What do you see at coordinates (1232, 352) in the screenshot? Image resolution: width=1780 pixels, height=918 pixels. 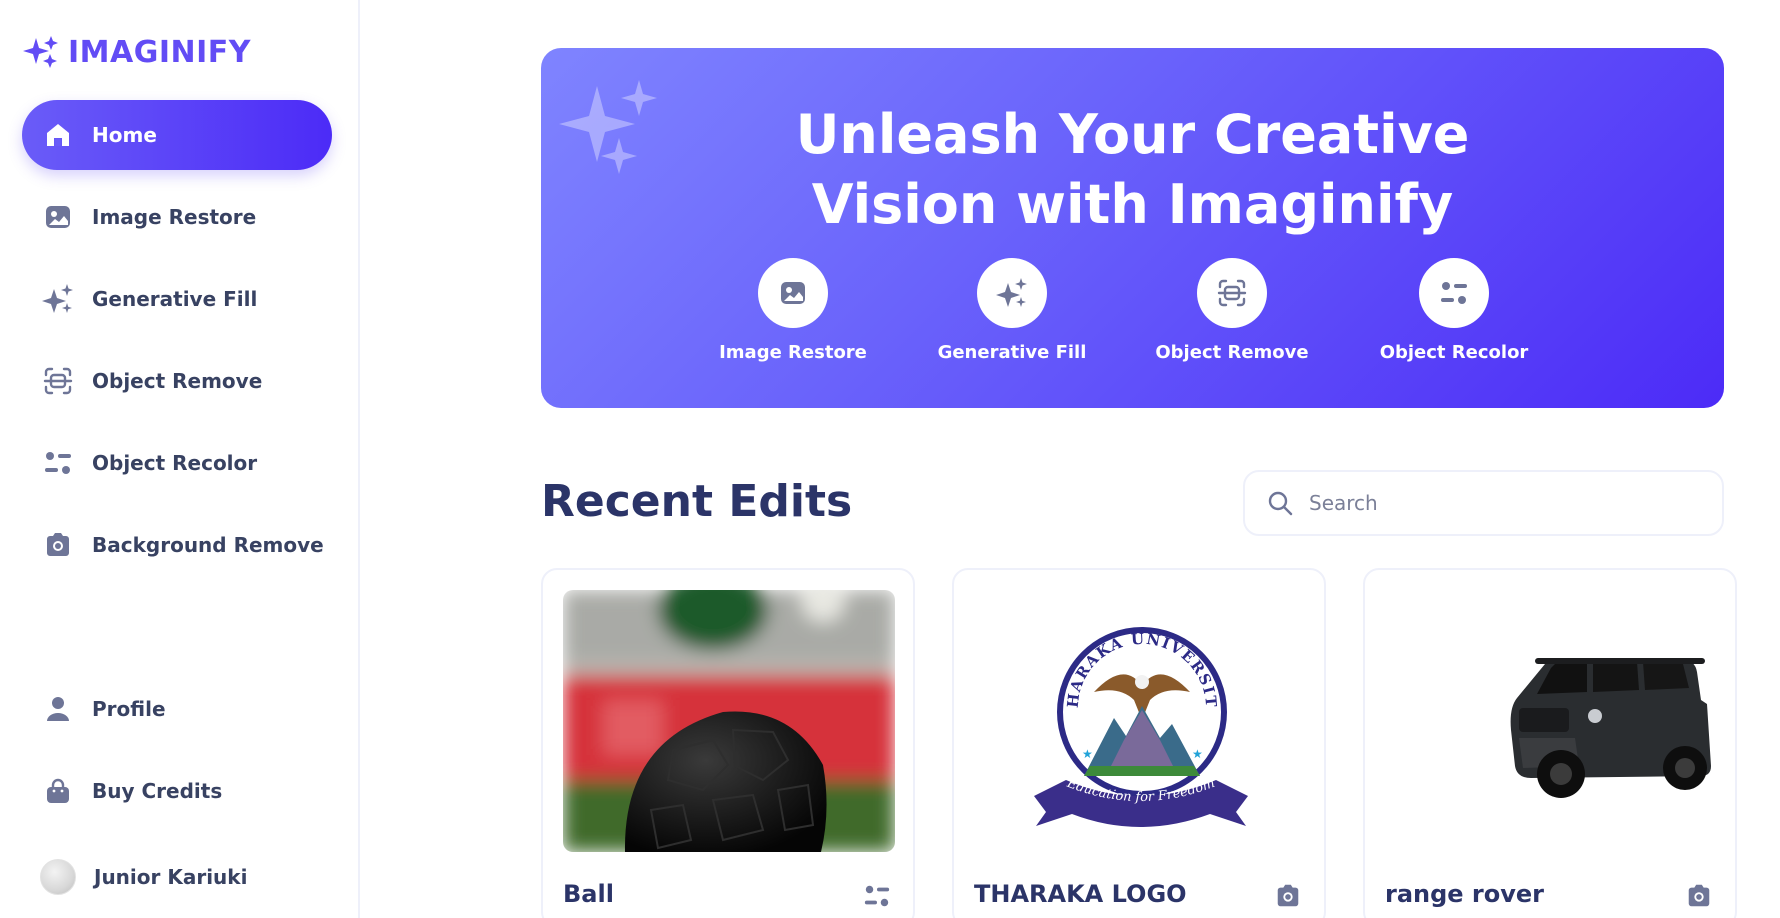 I see `tool-label: Object Remove` at bounding box center [1232, 352].